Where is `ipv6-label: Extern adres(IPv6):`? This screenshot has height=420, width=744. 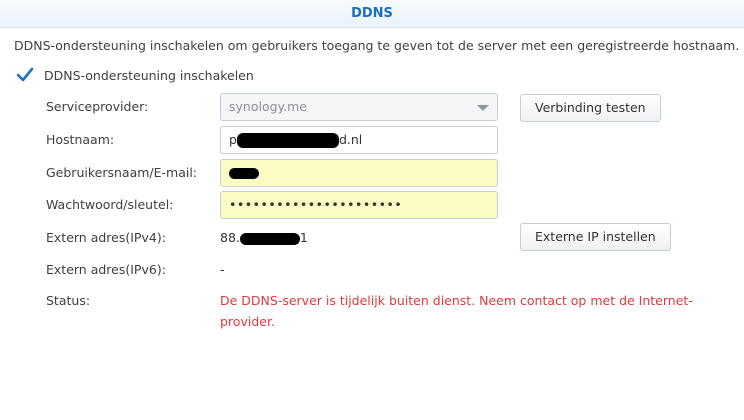 ipv6-label: Extern adres(IPv6): is located at coordinates (106, 269).